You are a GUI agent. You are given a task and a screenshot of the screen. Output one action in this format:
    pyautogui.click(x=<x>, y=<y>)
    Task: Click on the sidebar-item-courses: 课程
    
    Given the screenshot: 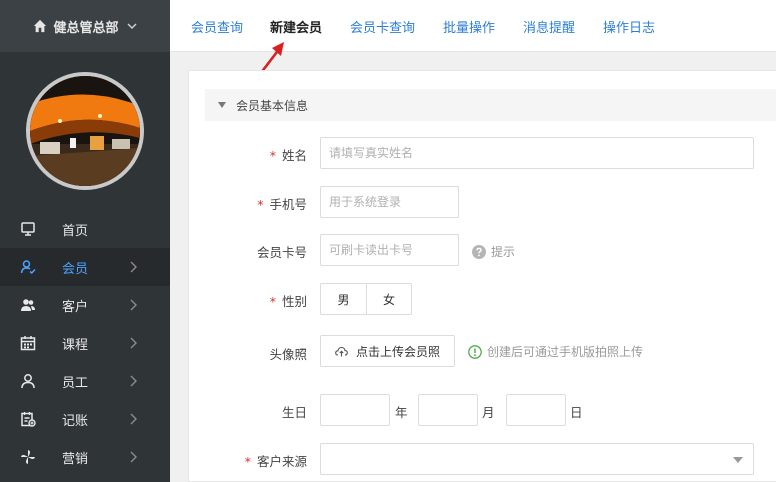 What is the action you would take?
    pyautogui.click(x=85, y=343)
    